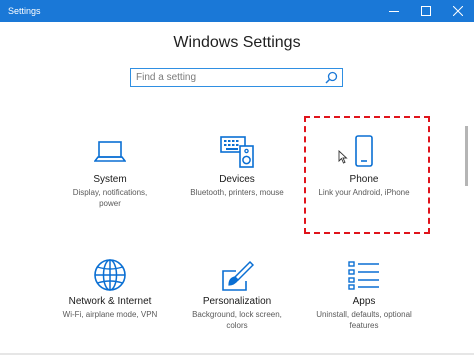  What do you see at coordinates (227, 77) in the screenshot?
I see `search-input` at bounding box center [227, 77].